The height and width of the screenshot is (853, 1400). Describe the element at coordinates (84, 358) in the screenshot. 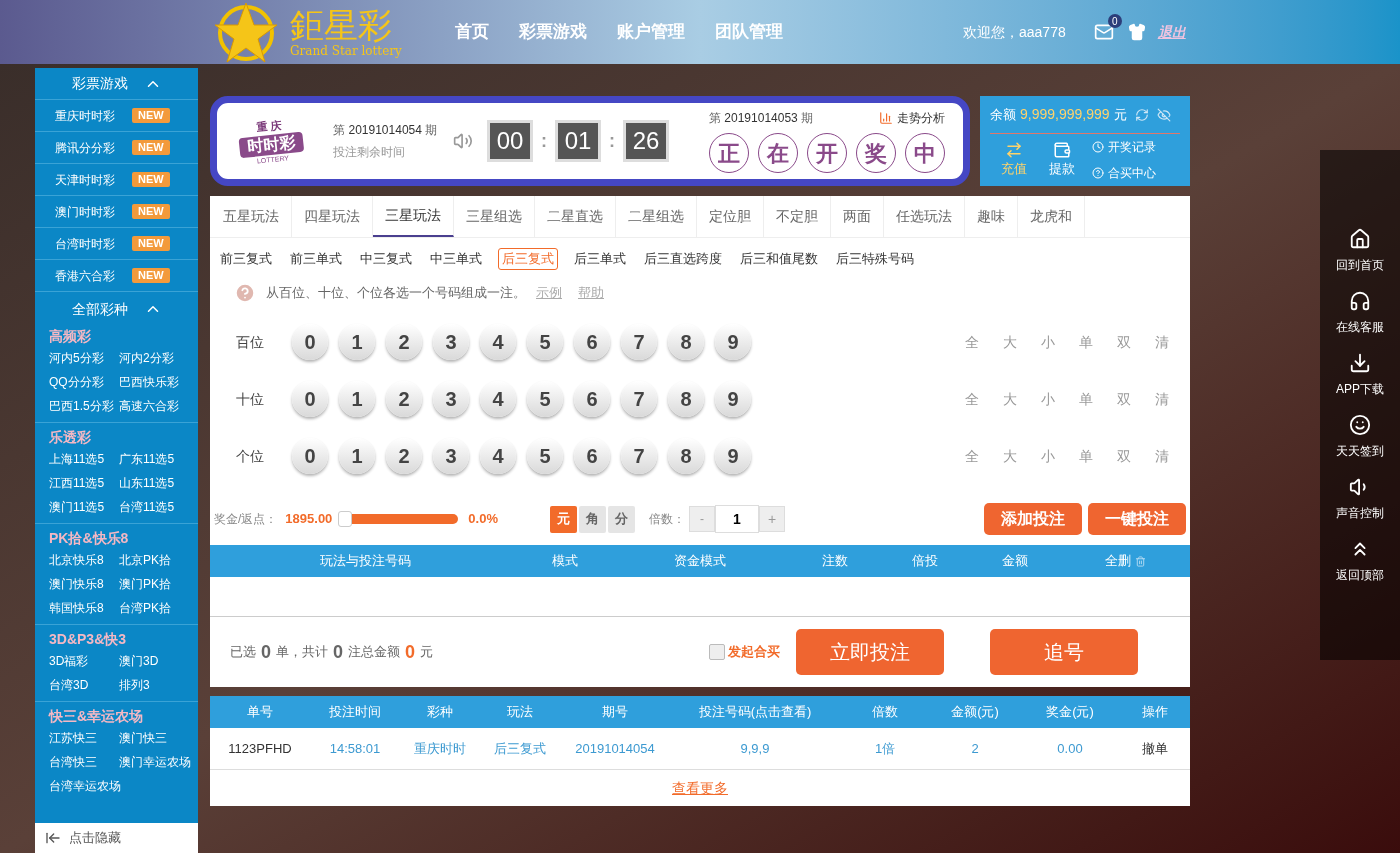

I see `lottery-link: 河内5分彩` at that location.